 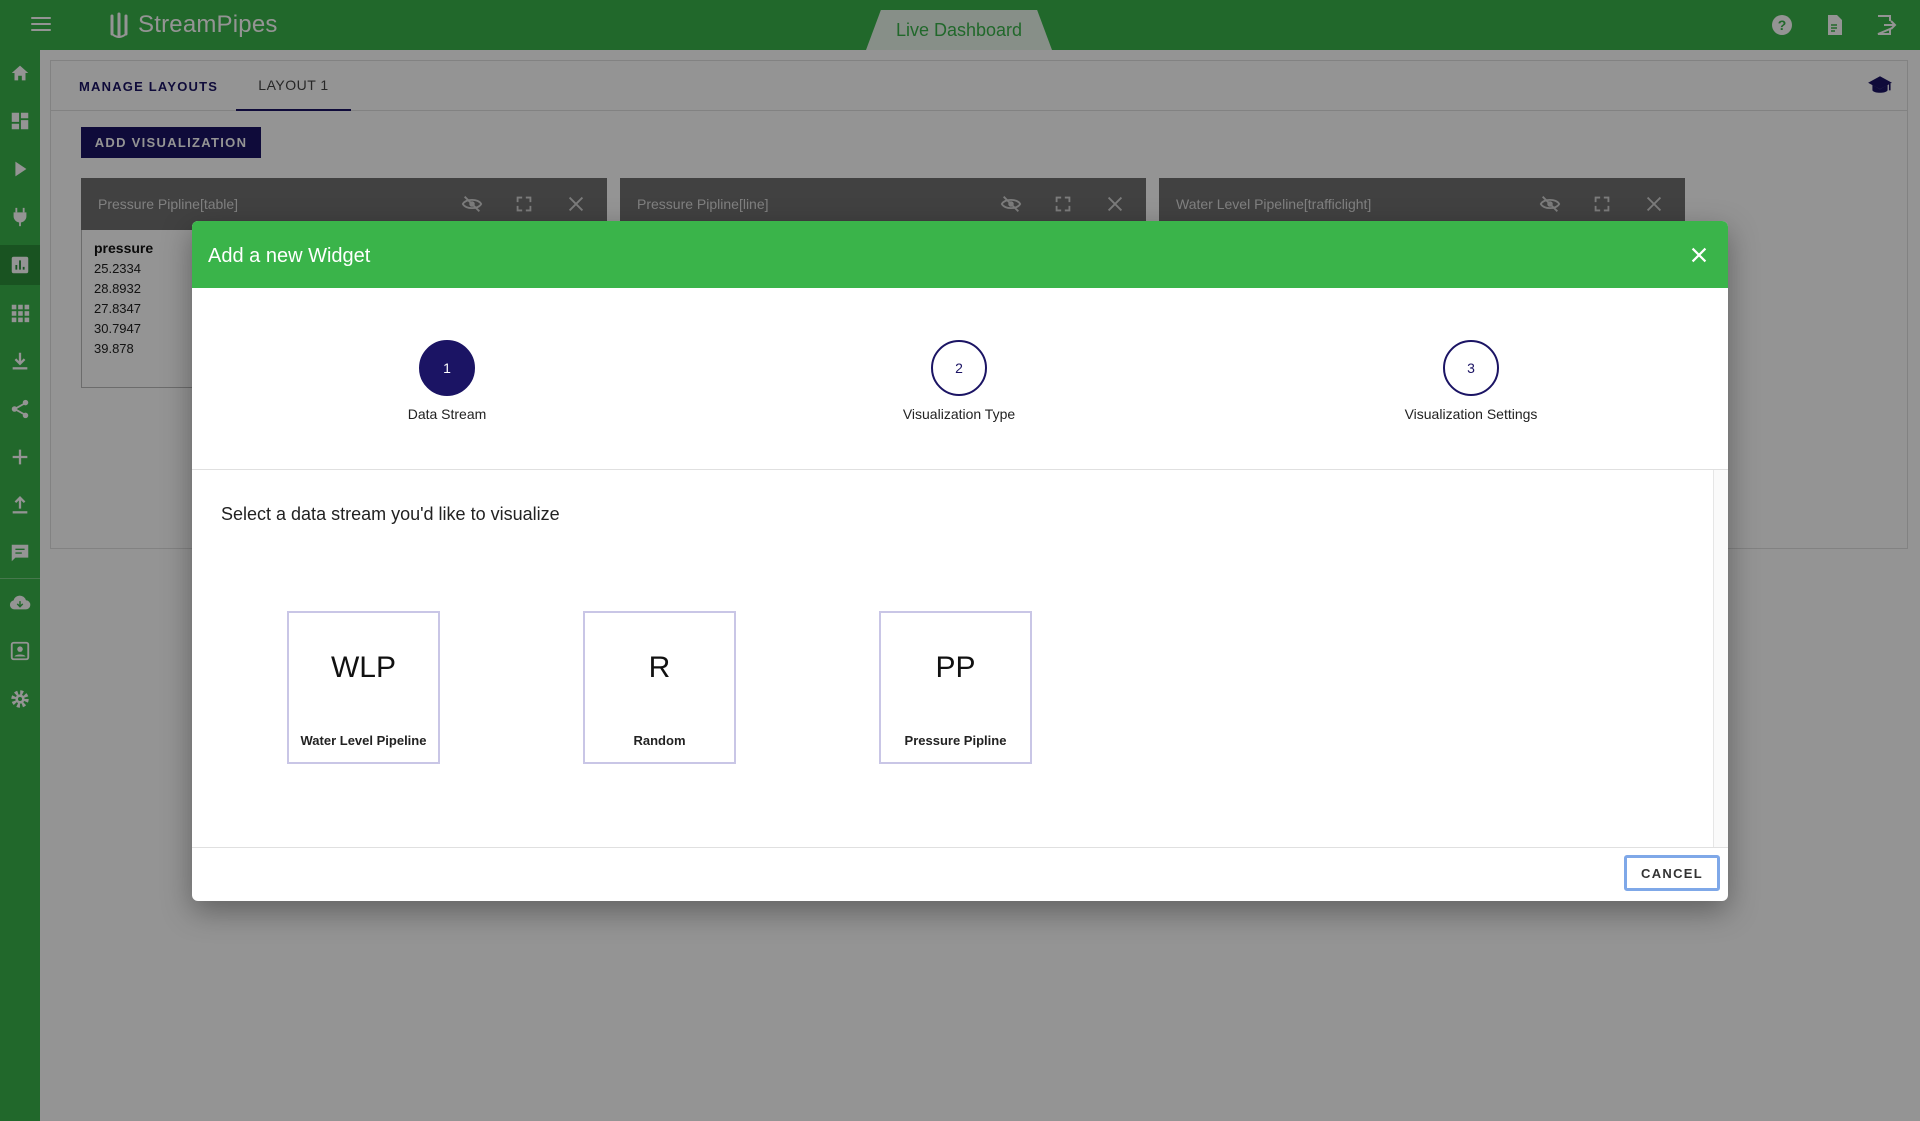 I want to click on stream-name: Random, so click(x=659, y=740).